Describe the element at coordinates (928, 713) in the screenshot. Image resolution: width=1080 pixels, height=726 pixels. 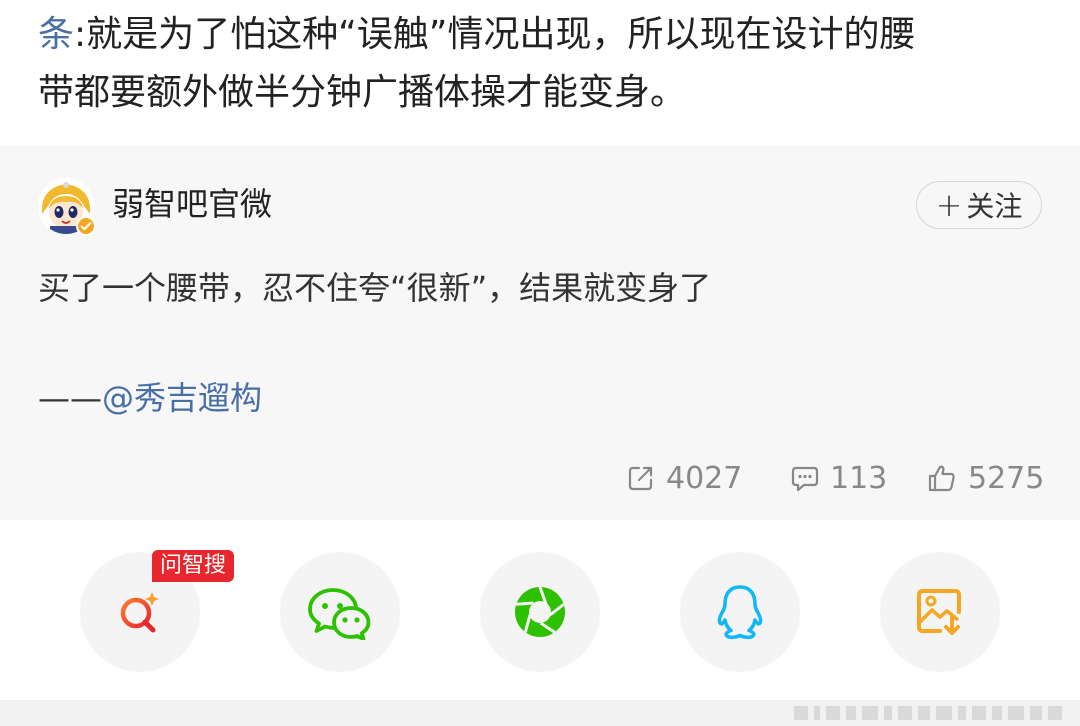
I see `watermark-icon` at that location.